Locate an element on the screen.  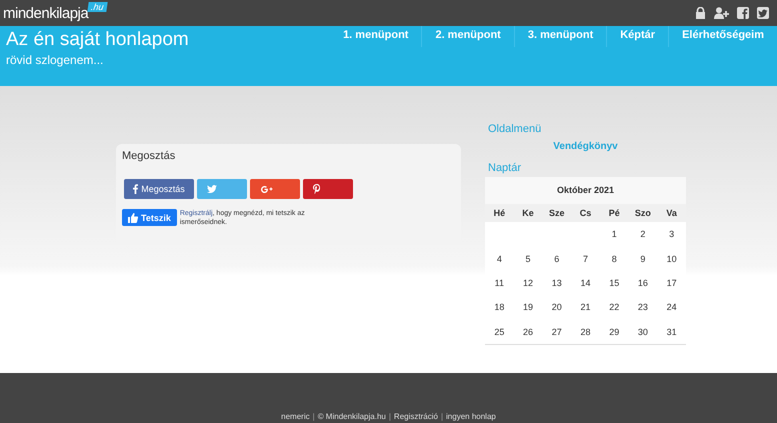
calendar-day: 16 is located at coordinates (643, 283).